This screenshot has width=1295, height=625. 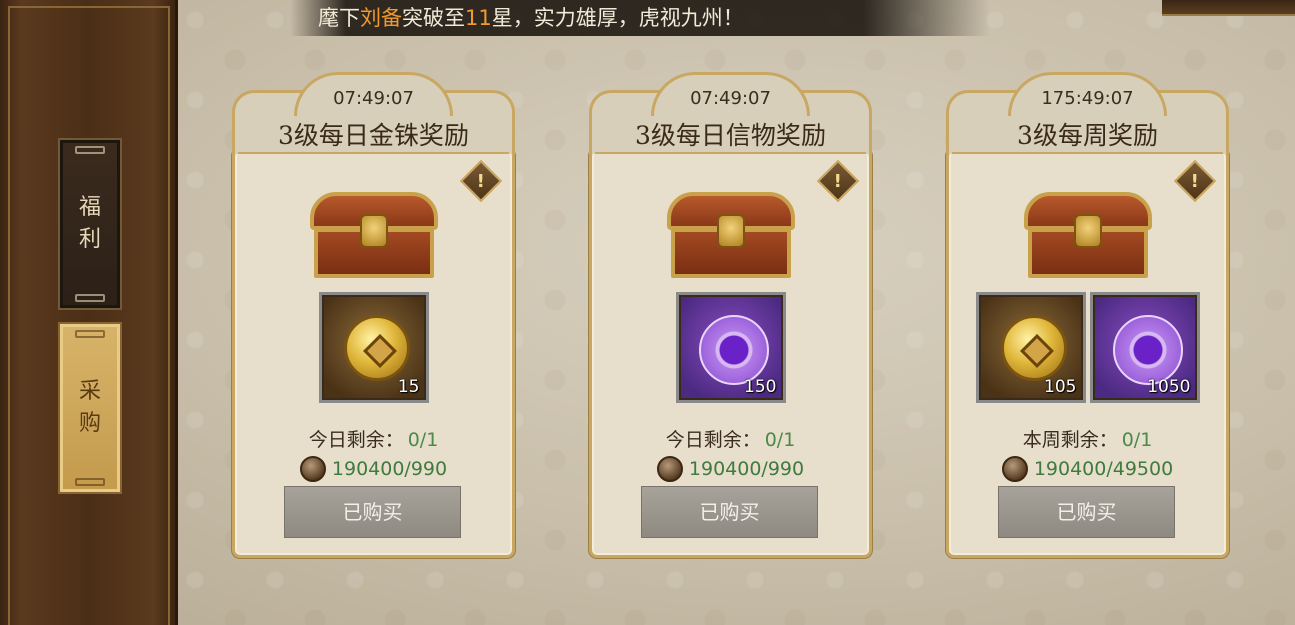 What do you see at coordinates (1228, 8) in the screenshot?
I see `top-right-frame` at bounding box center [1228, 8].